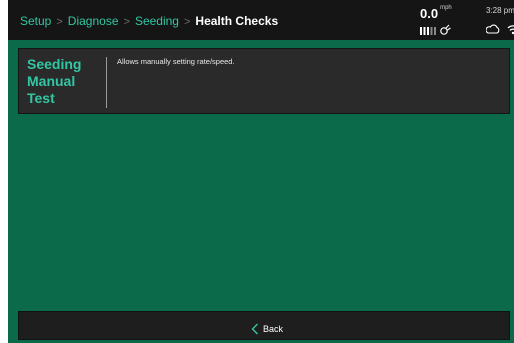  Describe the element at coordinates (254, 329) in the screenshot. I see `chevron-left-icon` at that location.